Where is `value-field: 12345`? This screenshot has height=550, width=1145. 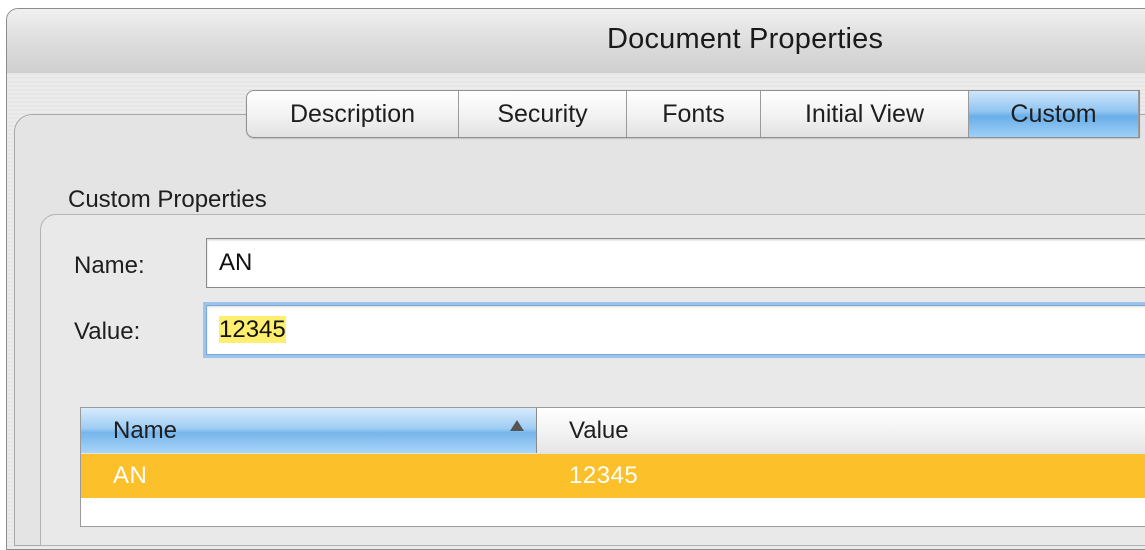 value-field: 12345 is located at coordinates (675, 330).